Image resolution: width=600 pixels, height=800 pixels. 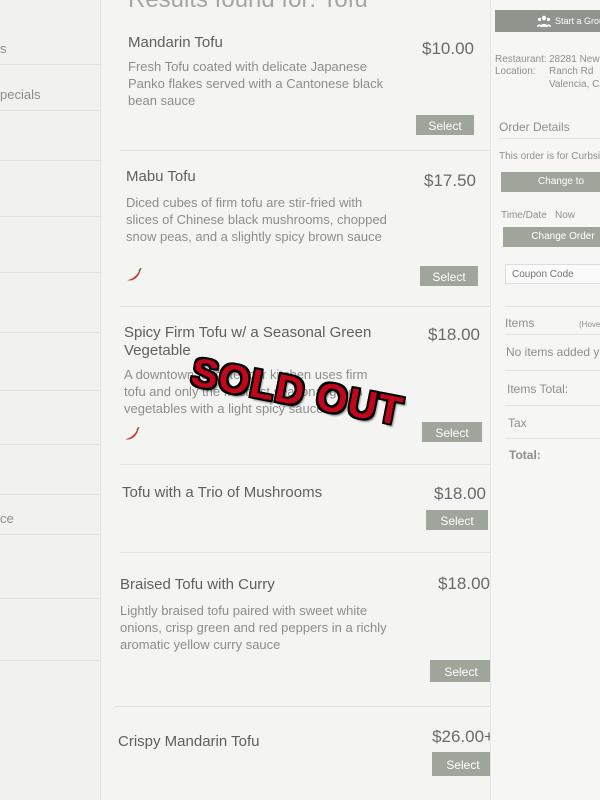 What do you see at coordinates (197, 584) in the screenshot?
I see `item-name: Braised Tofu with Curry` at bounding box center [197, 584].